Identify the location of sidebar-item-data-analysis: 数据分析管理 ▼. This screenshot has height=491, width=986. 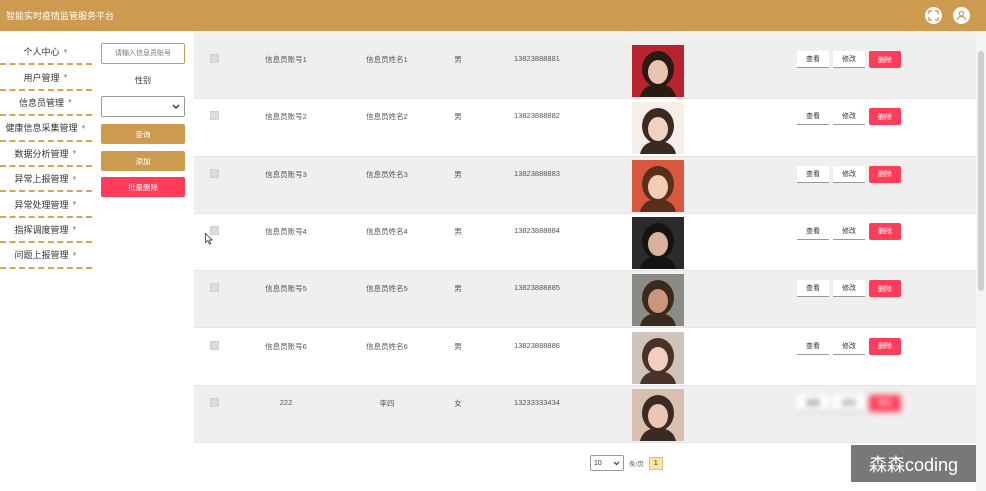
(46, 154).